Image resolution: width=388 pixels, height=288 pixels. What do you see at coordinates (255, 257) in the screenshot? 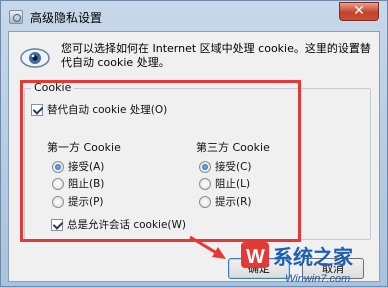
I see `watermark-letter: W` at bounding box center [255, 257].